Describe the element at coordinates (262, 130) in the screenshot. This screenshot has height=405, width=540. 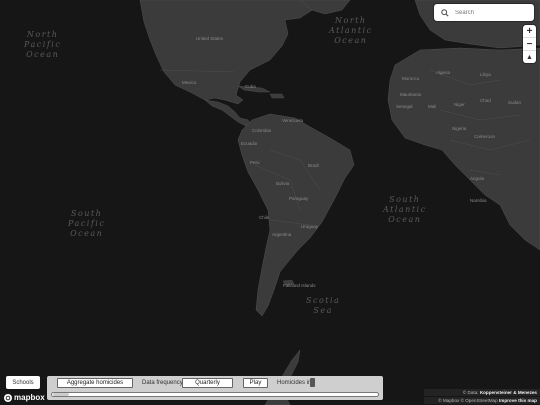
I see `place-label: Colombia` at that location.